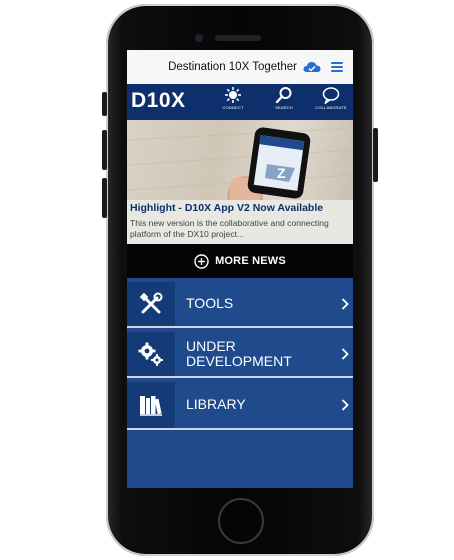  Describe the element at coordinates (331, 95) in the screenshot. I see `chat-bubble-icon` at that location.